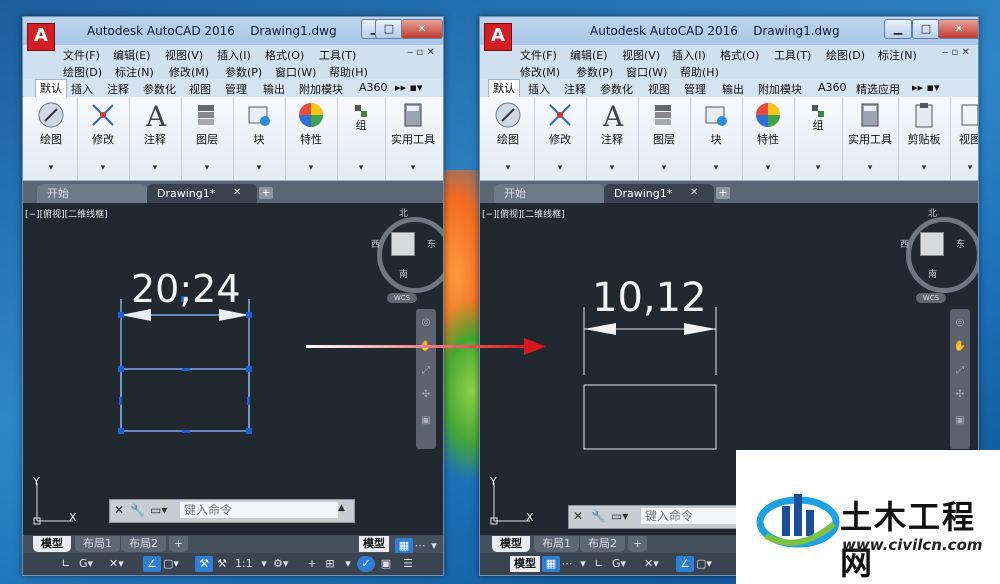 The height and width of the screenshot is (584, 1000). Describe the element at coordinates (366, 564) in the screenshot. I see `hardware-acceleration-icon: ✓` at that location.